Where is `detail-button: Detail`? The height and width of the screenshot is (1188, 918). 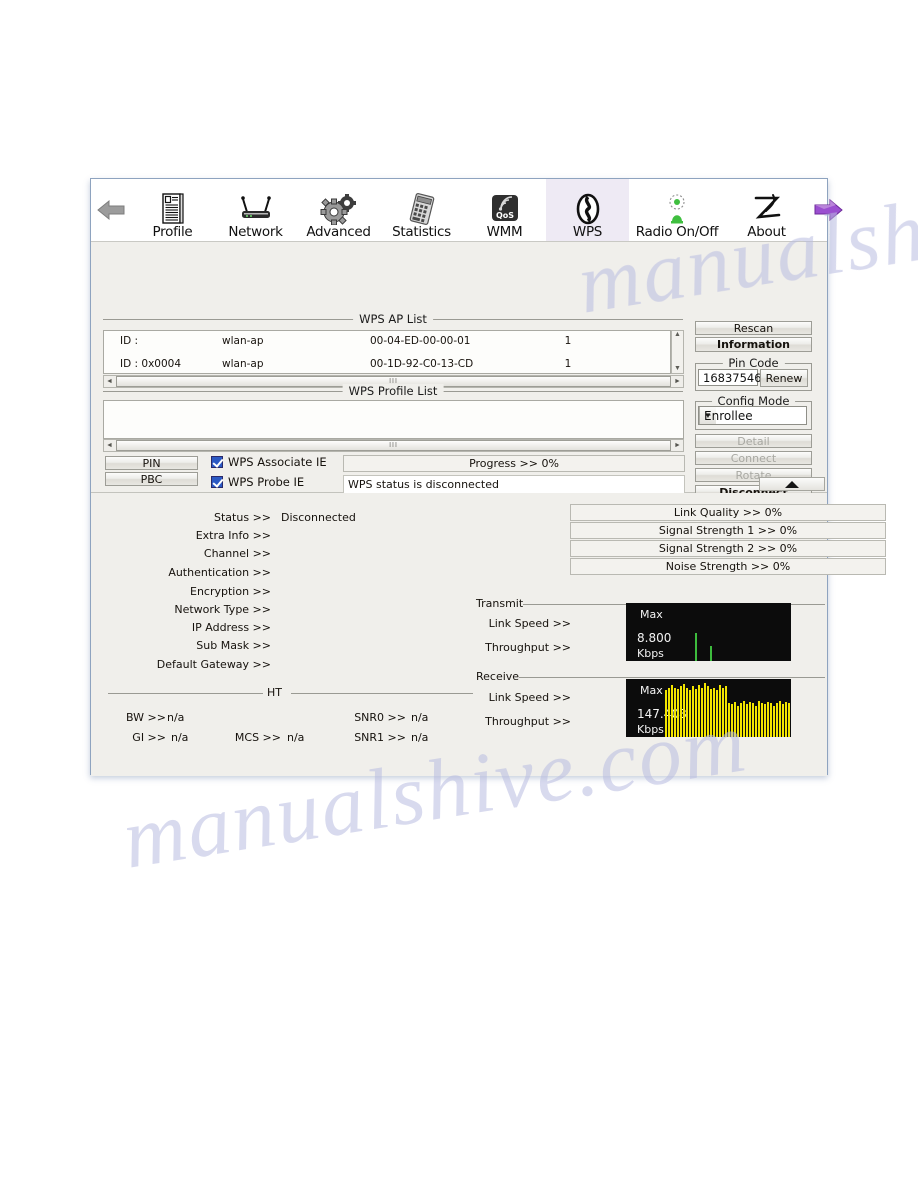 detail-button: Detail is located at coordinates (753, 441).